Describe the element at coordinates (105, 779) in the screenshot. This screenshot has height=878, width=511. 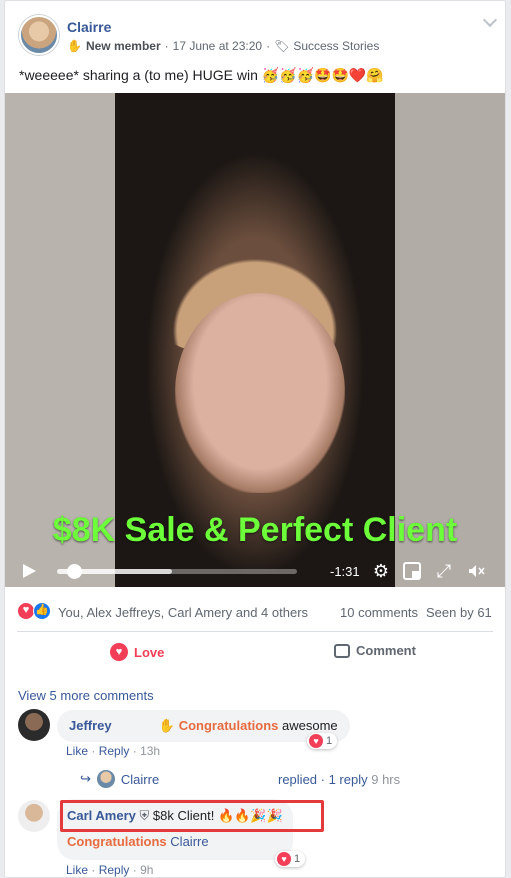
I see `reply-author-avatar` at that location.